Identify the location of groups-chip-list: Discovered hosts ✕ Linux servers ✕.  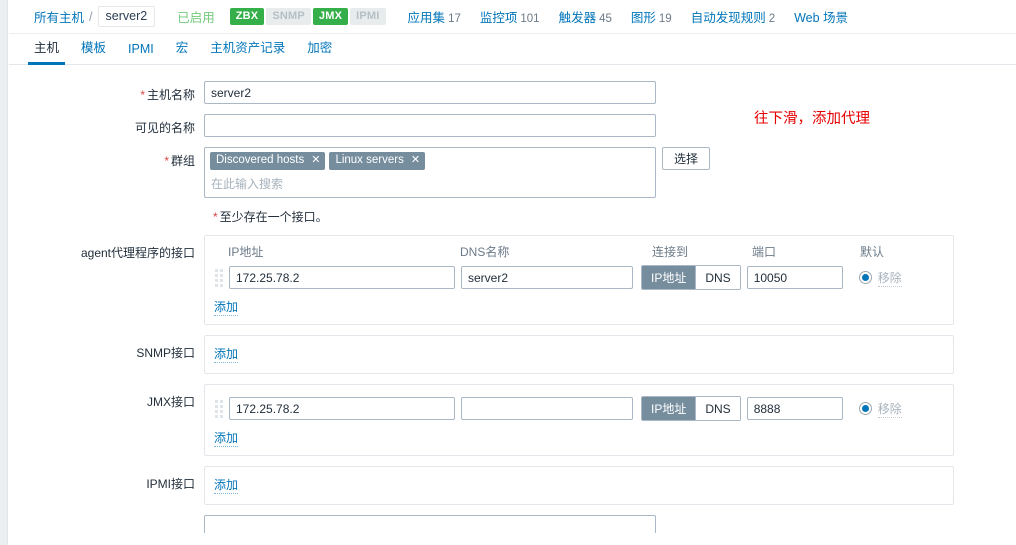
(430, 161).